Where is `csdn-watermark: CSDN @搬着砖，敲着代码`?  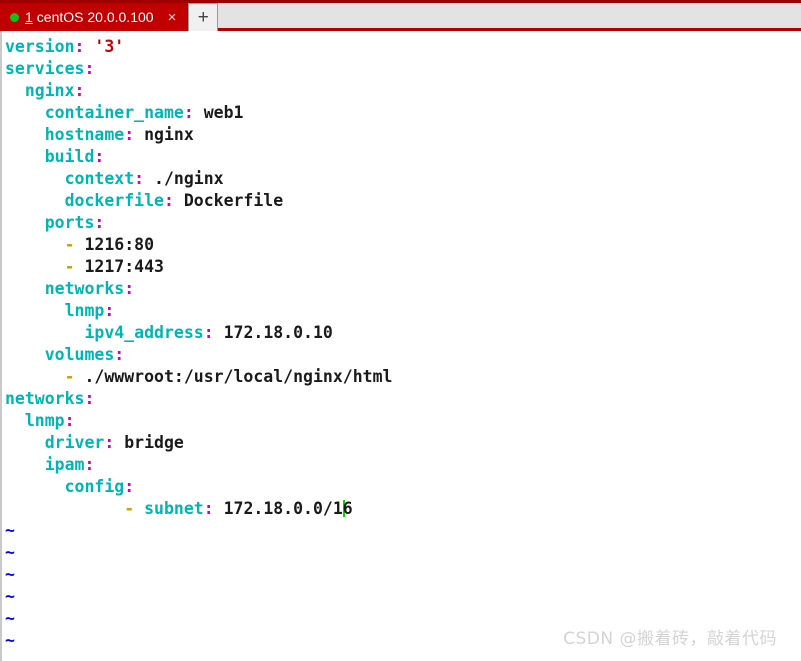 csdn-watermark: CSDN @搬着砖，敲着代码 is located at coordinates (670, 639).